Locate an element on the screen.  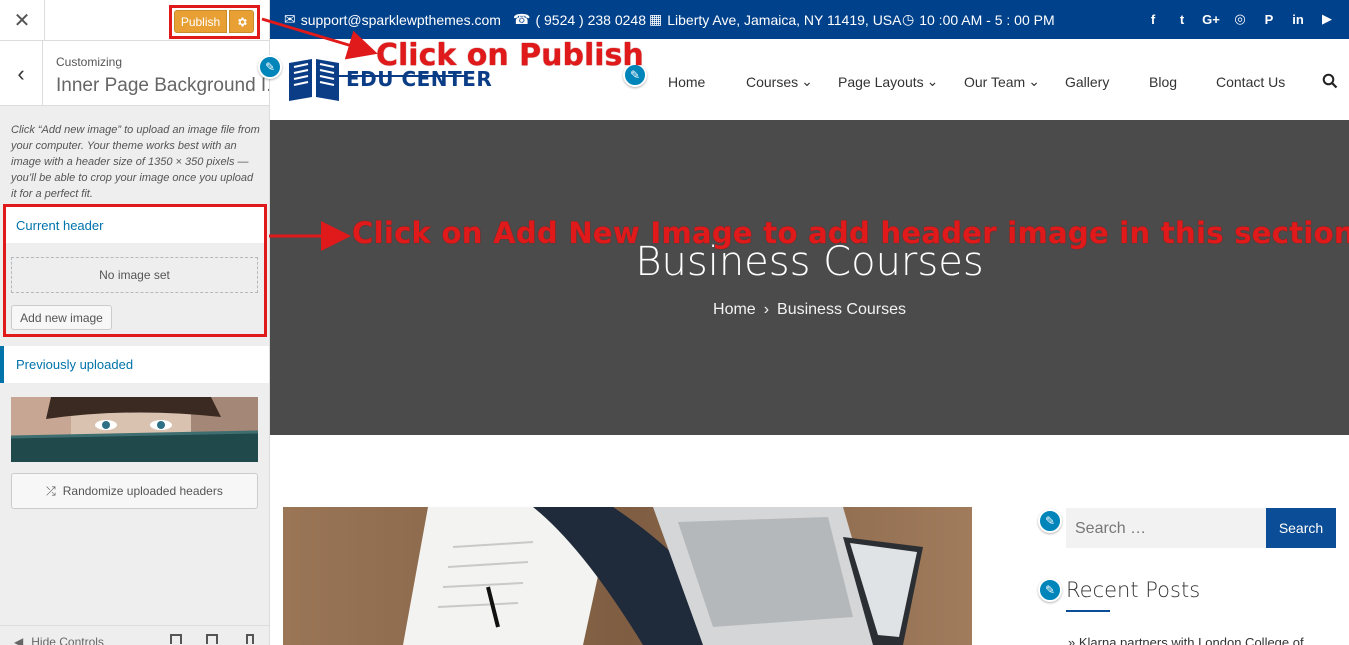
breadcrumb-home: Home is located at coordinates (734, 310).